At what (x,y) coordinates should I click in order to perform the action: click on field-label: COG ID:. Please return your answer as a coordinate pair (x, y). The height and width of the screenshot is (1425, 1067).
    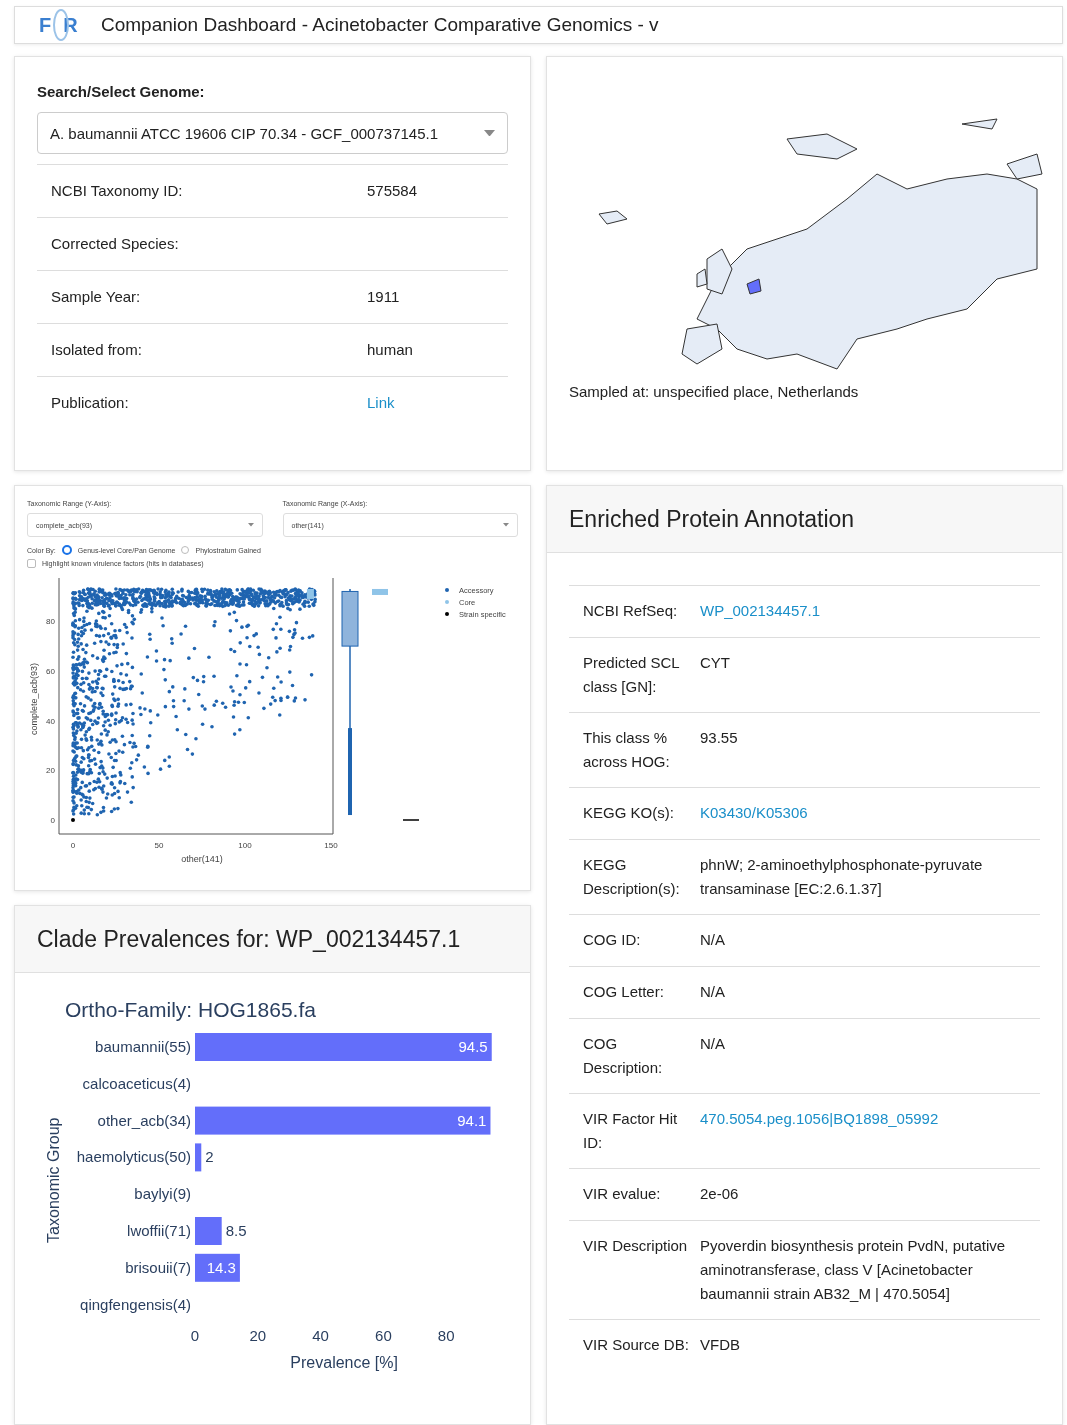
    Looking at the image, I should click on (612, 940).